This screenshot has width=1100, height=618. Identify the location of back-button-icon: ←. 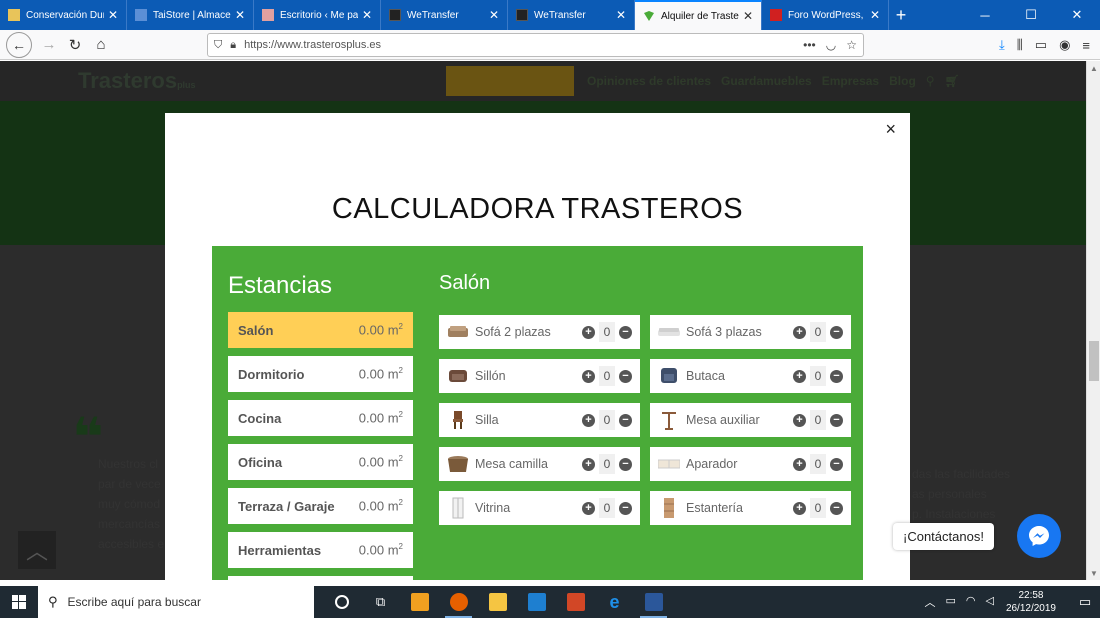
(19, 44).